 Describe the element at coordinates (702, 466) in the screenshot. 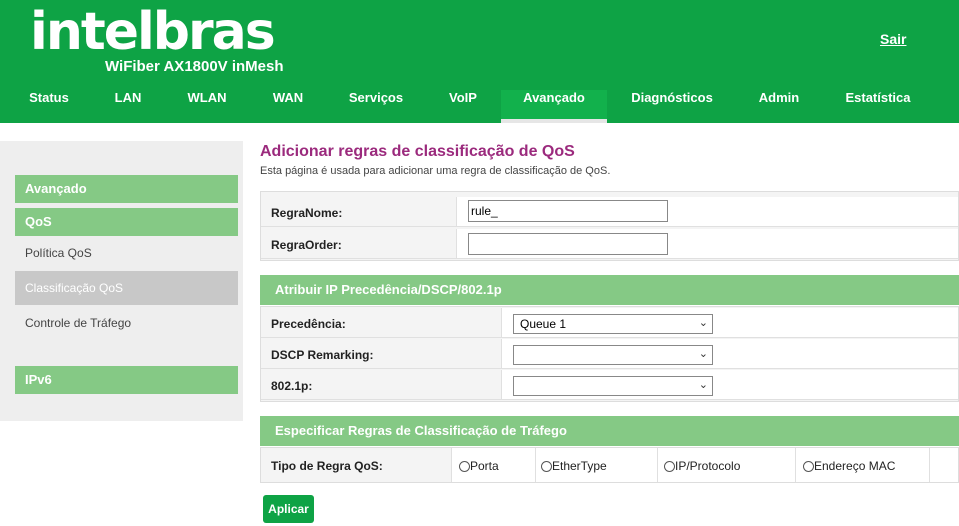

I see `radio-ip-protocolo: IP/Protocolo` at that location.